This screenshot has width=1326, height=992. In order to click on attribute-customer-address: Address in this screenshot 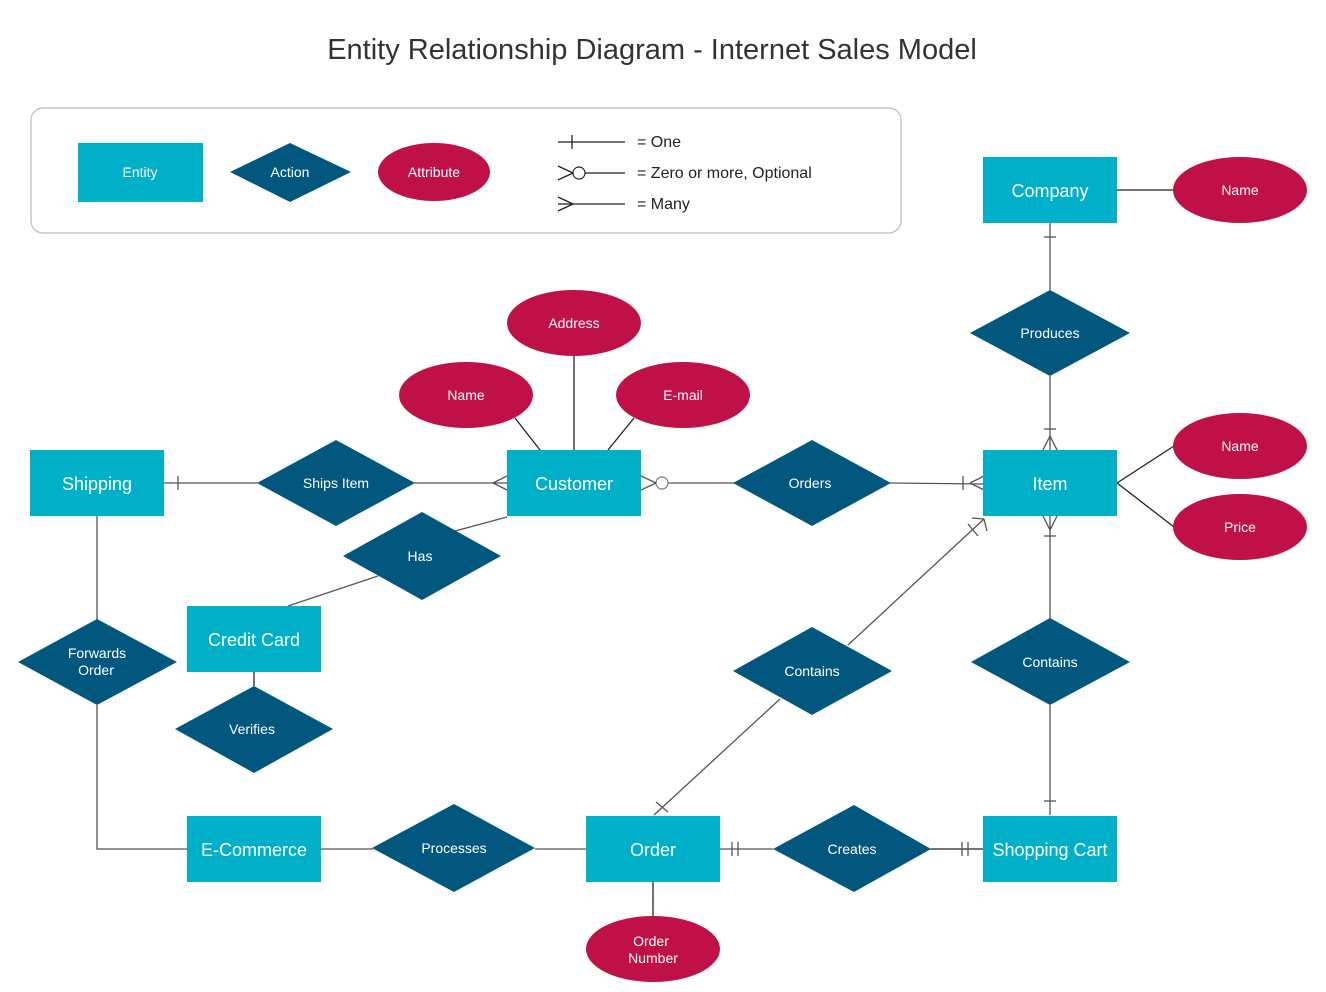, I will do `click(574, 323)`.